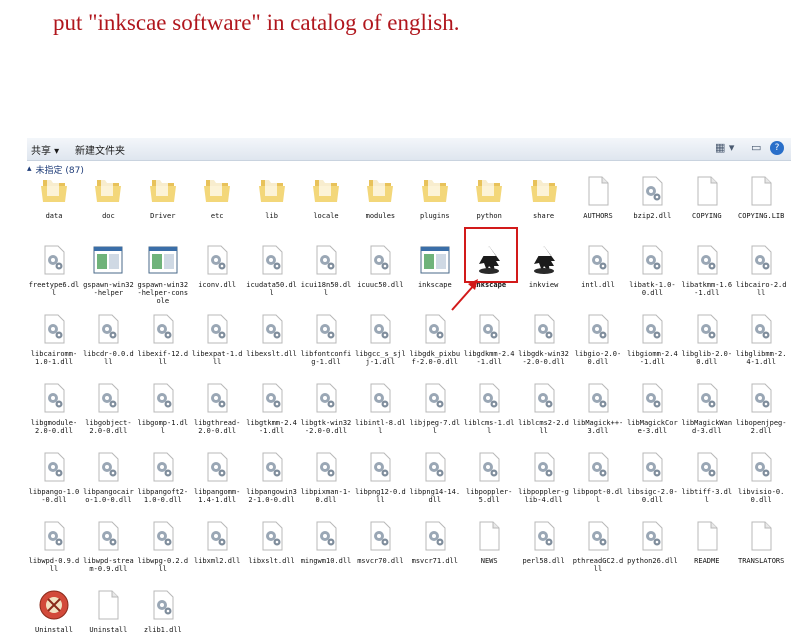 This screenshot has height=634, width=800. Describe the element at coordinates (756, 147) in the screenshot. I see `preview-pane-icon: ▭` at that location.